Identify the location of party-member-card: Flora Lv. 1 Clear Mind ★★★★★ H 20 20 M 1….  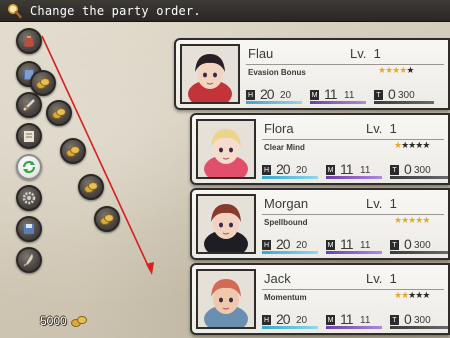
(320, 149).